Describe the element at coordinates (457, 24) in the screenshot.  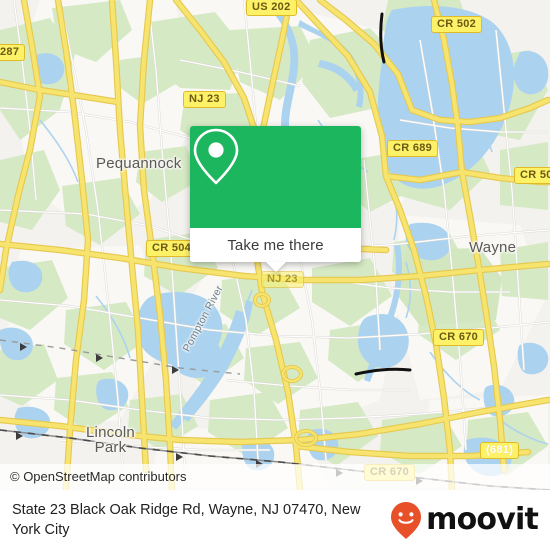
I see `shield-cr-502: CR 502` at that location.